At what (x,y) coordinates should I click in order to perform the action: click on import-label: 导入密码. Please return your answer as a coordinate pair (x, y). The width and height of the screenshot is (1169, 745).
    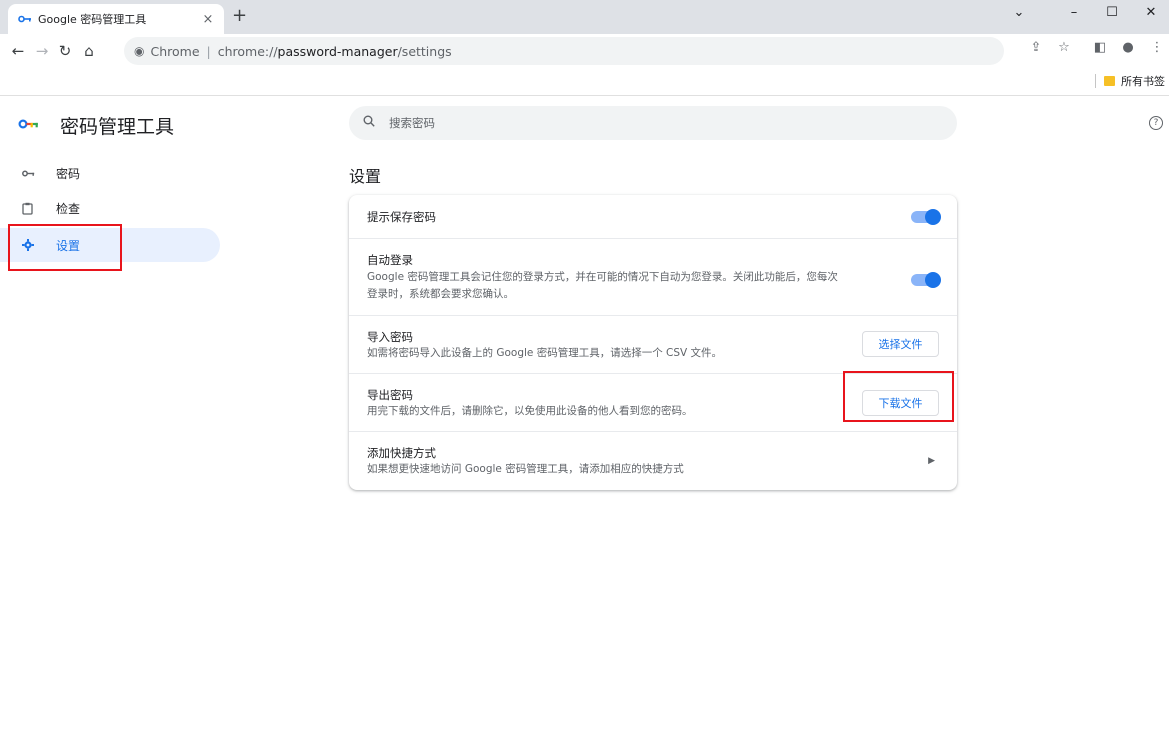
    Looking at the image, I should click on (390, 337).